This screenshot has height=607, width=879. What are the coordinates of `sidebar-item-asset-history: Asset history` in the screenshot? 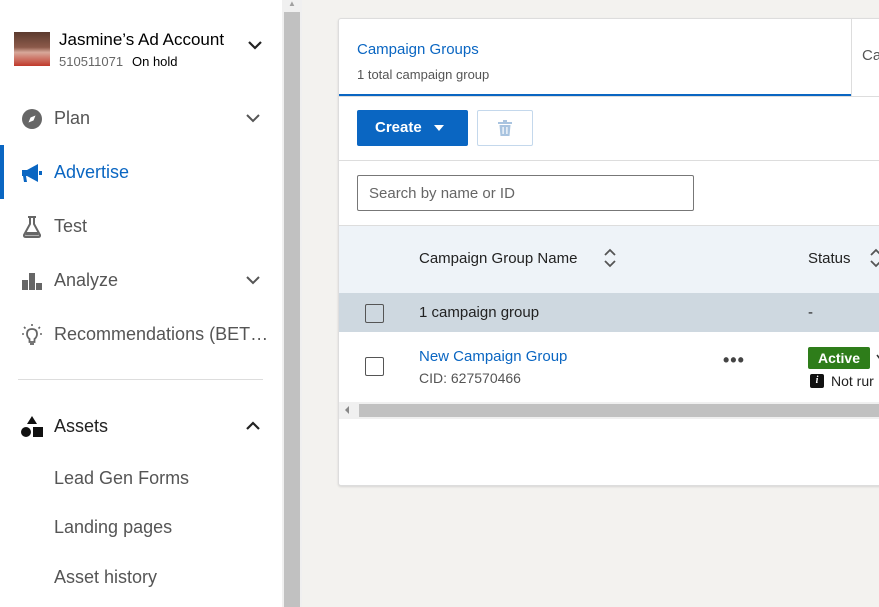 It's located at (105, 577).